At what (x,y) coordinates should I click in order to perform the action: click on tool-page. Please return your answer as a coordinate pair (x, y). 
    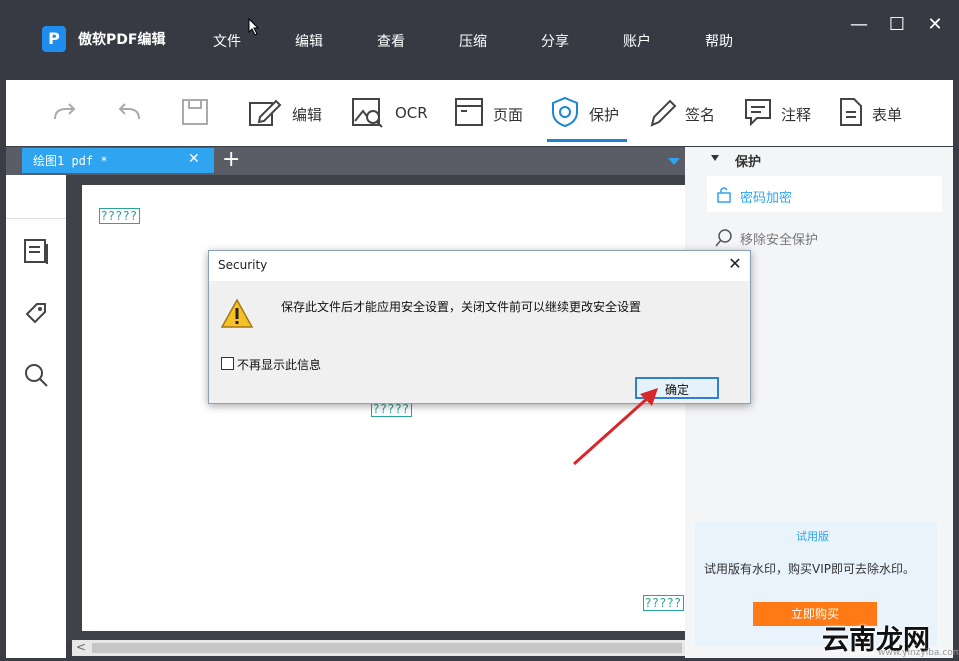
    Looking at the image, I should click on (469, 114).